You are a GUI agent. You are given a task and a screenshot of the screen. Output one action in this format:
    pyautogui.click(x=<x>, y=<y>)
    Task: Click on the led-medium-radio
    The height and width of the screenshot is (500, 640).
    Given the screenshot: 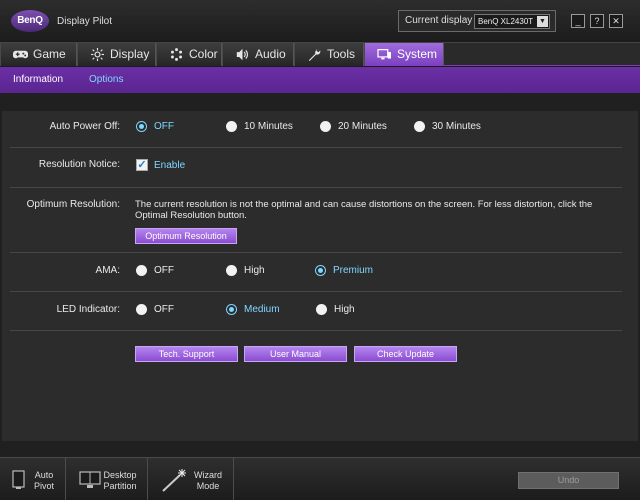 What is the action you would take?
    pyautogui.click(x=231, y=309)
    